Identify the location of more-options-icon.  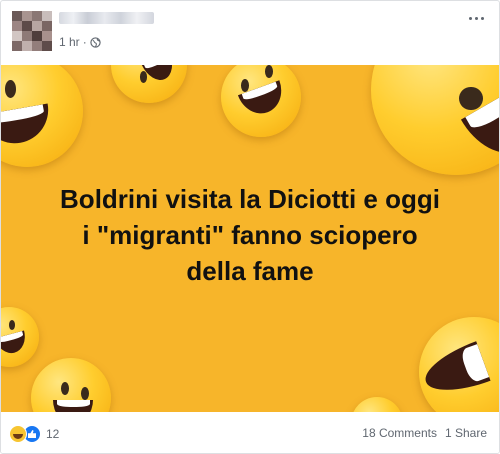
(477, 19).